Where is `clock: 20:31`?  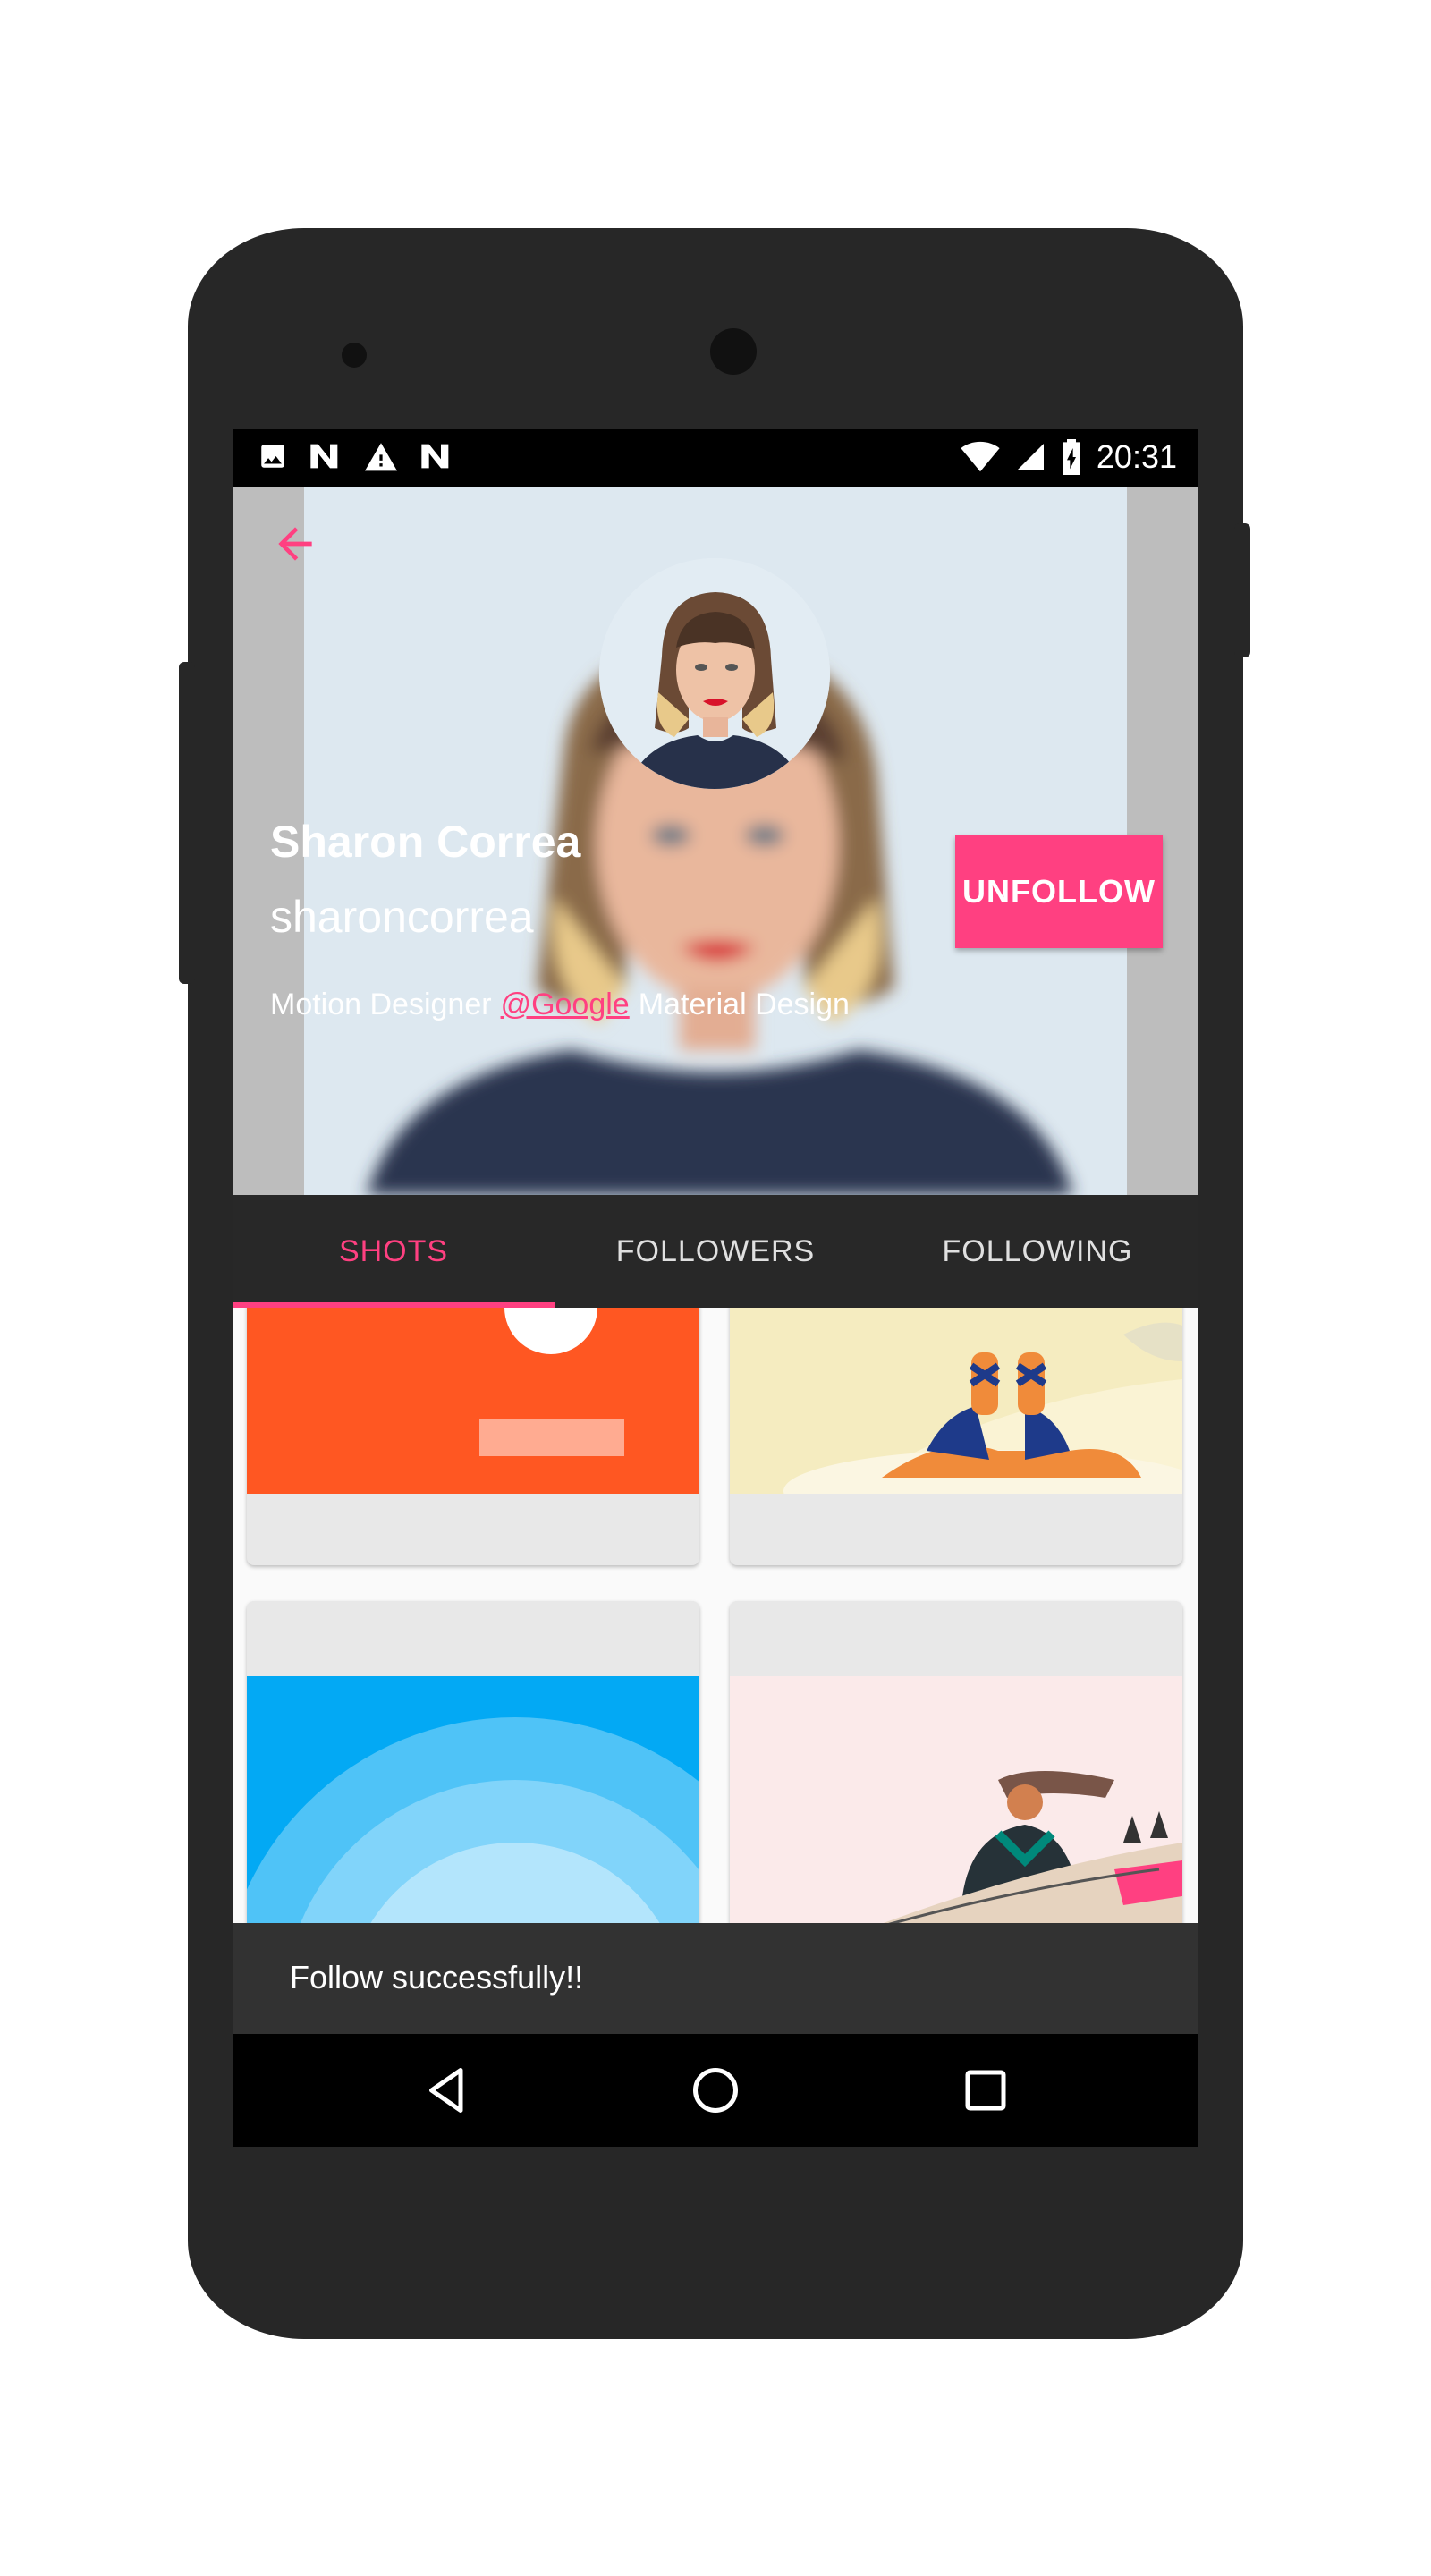 clock: 20:31 is located at coordinates (1137, 456).